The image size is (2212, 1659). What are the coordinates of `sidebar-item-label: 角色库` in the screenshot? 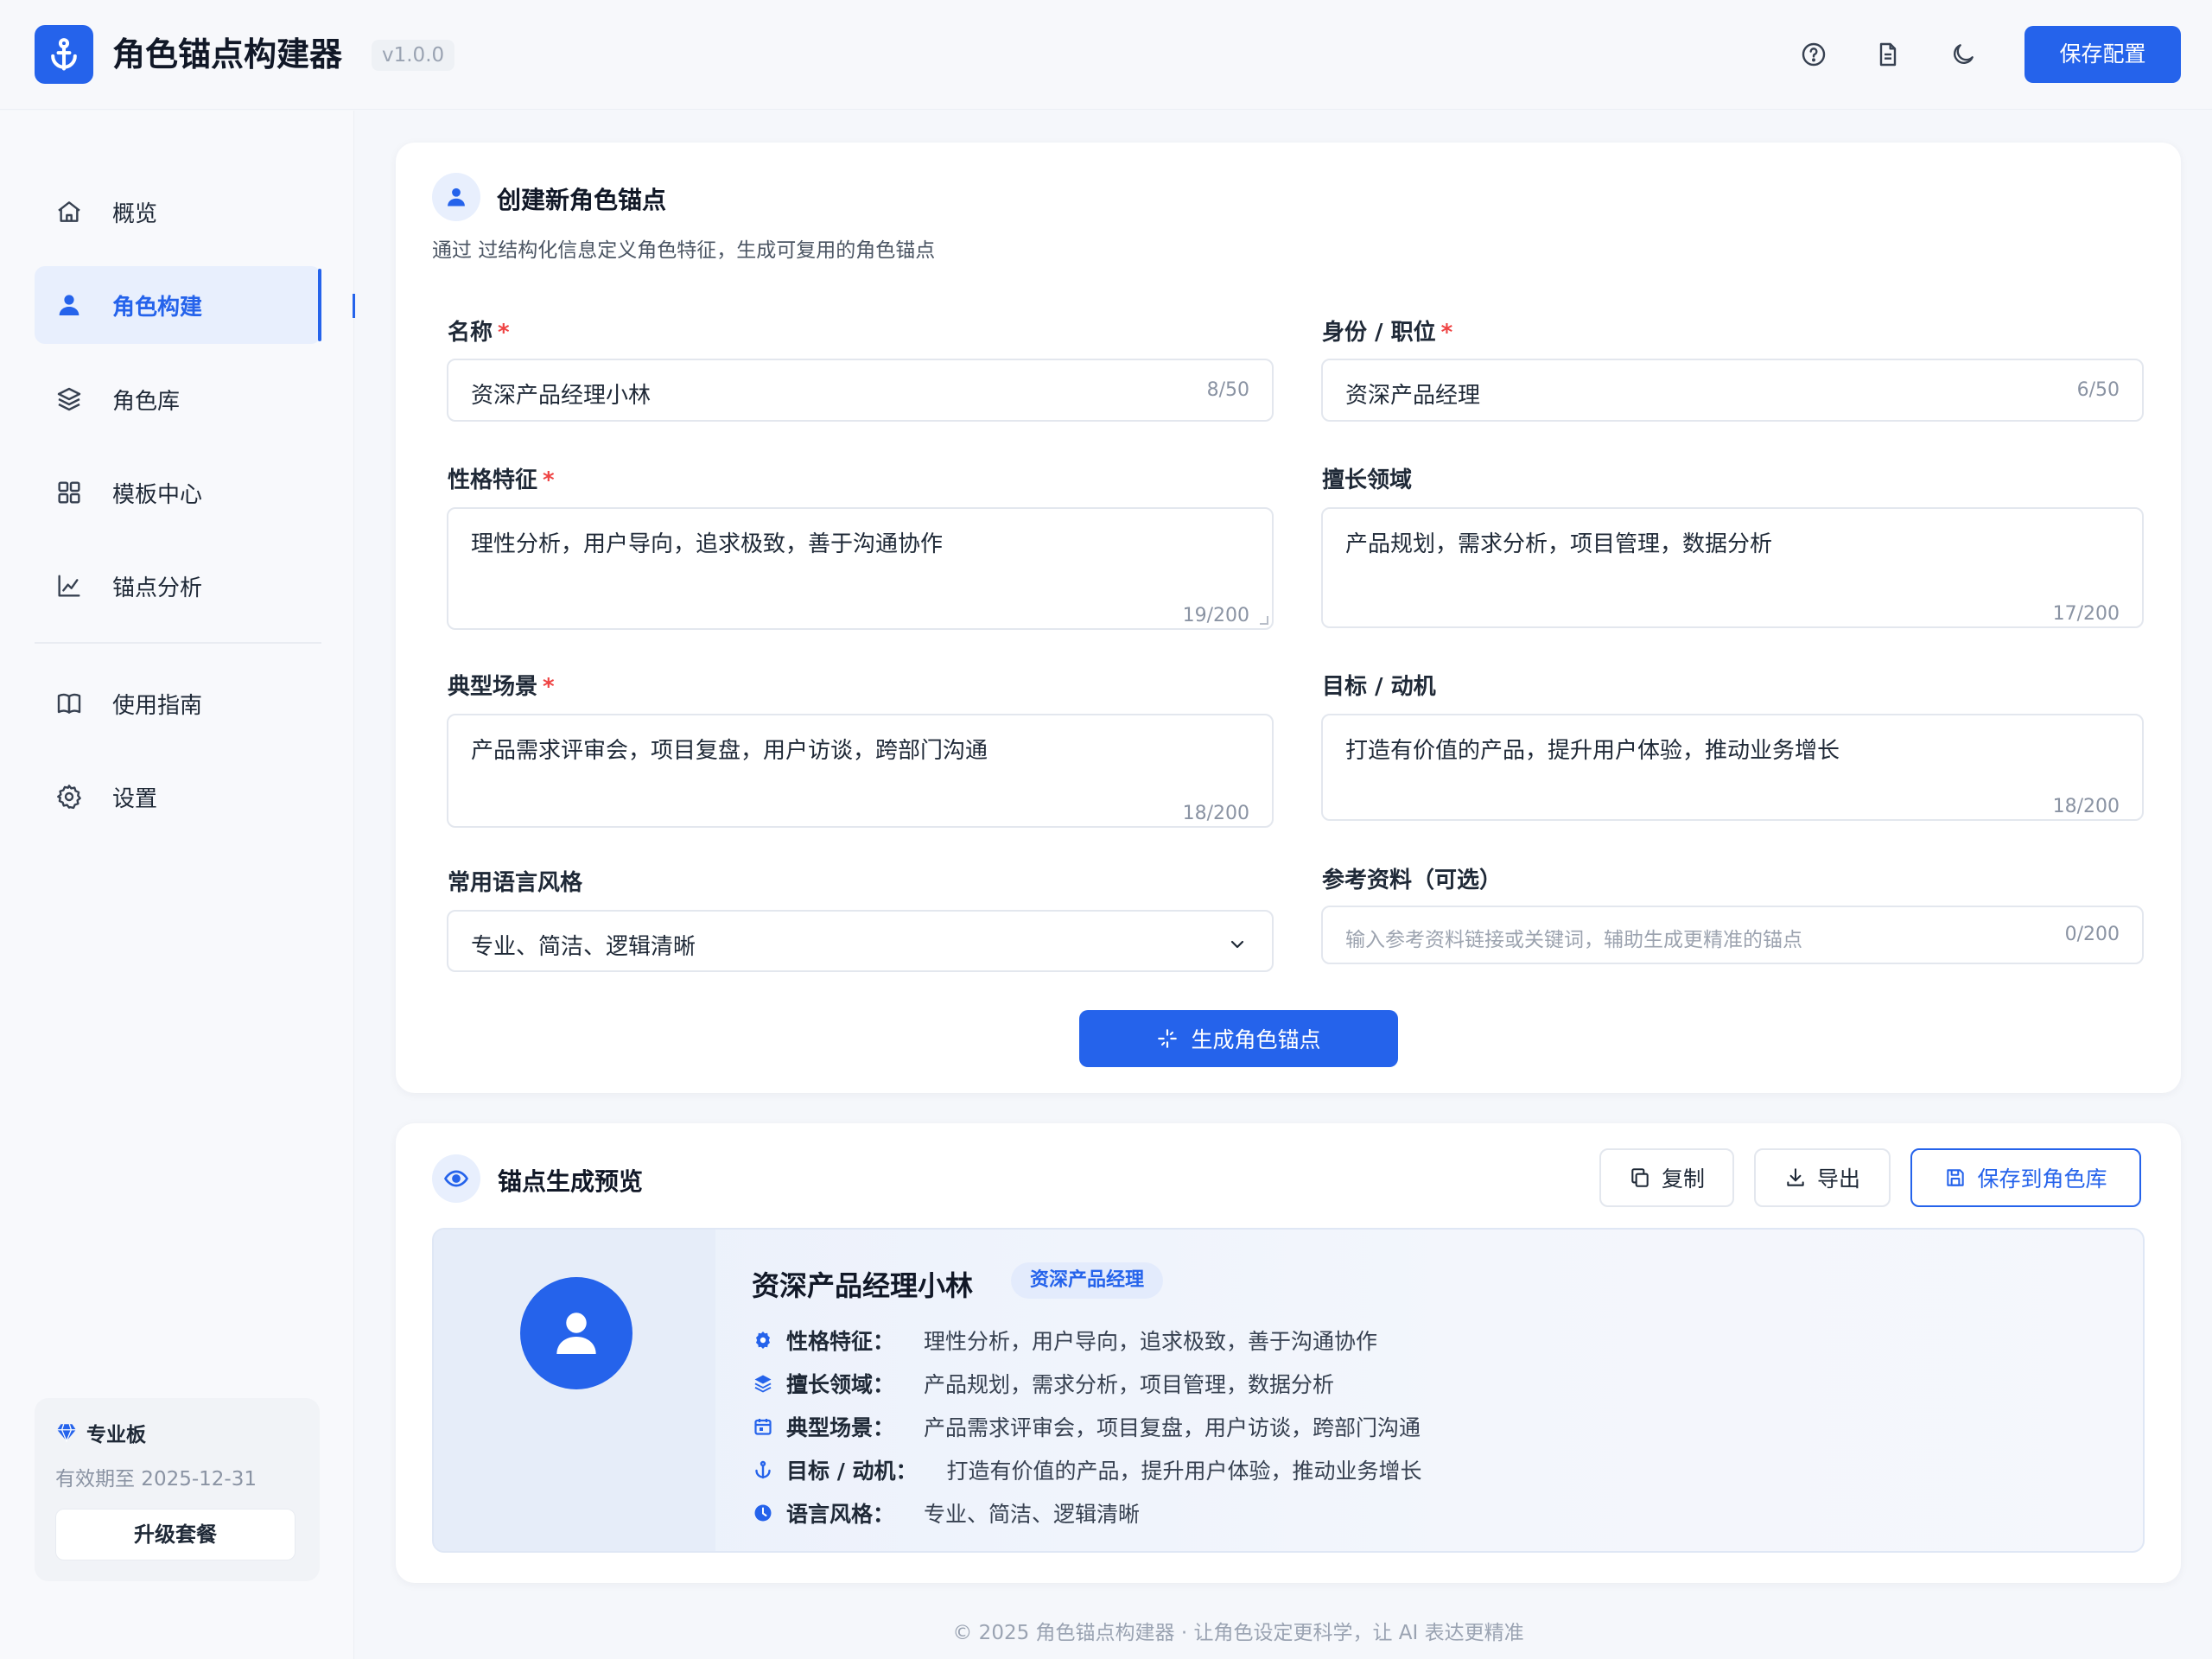 It's located at (146, 401).